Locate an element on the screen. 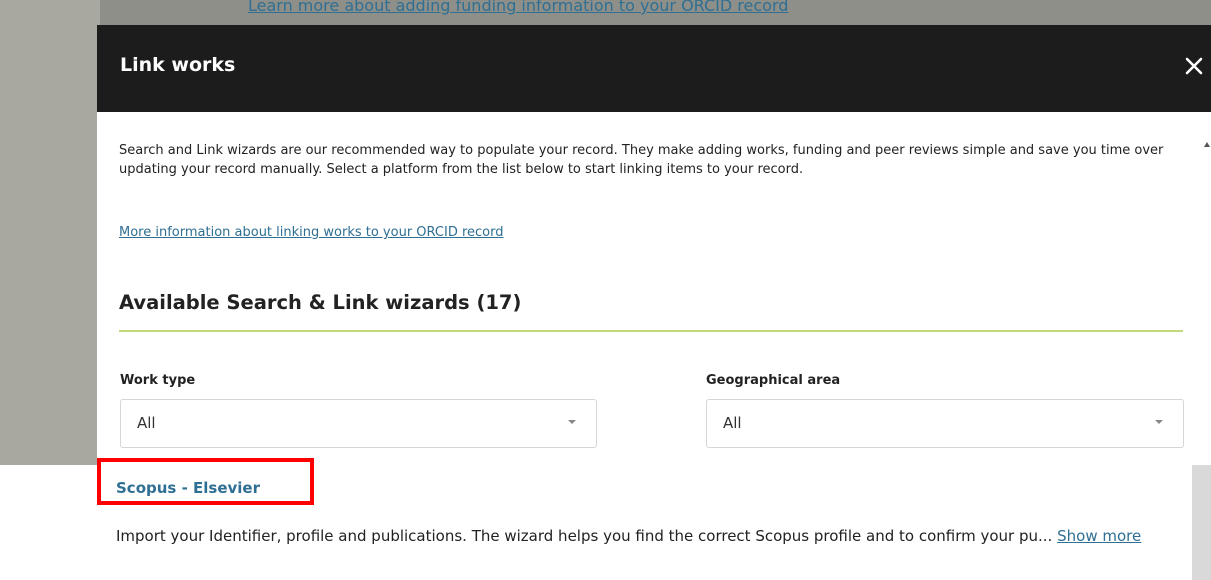  backdrop-left-strip is located at coordinates (50, 232).